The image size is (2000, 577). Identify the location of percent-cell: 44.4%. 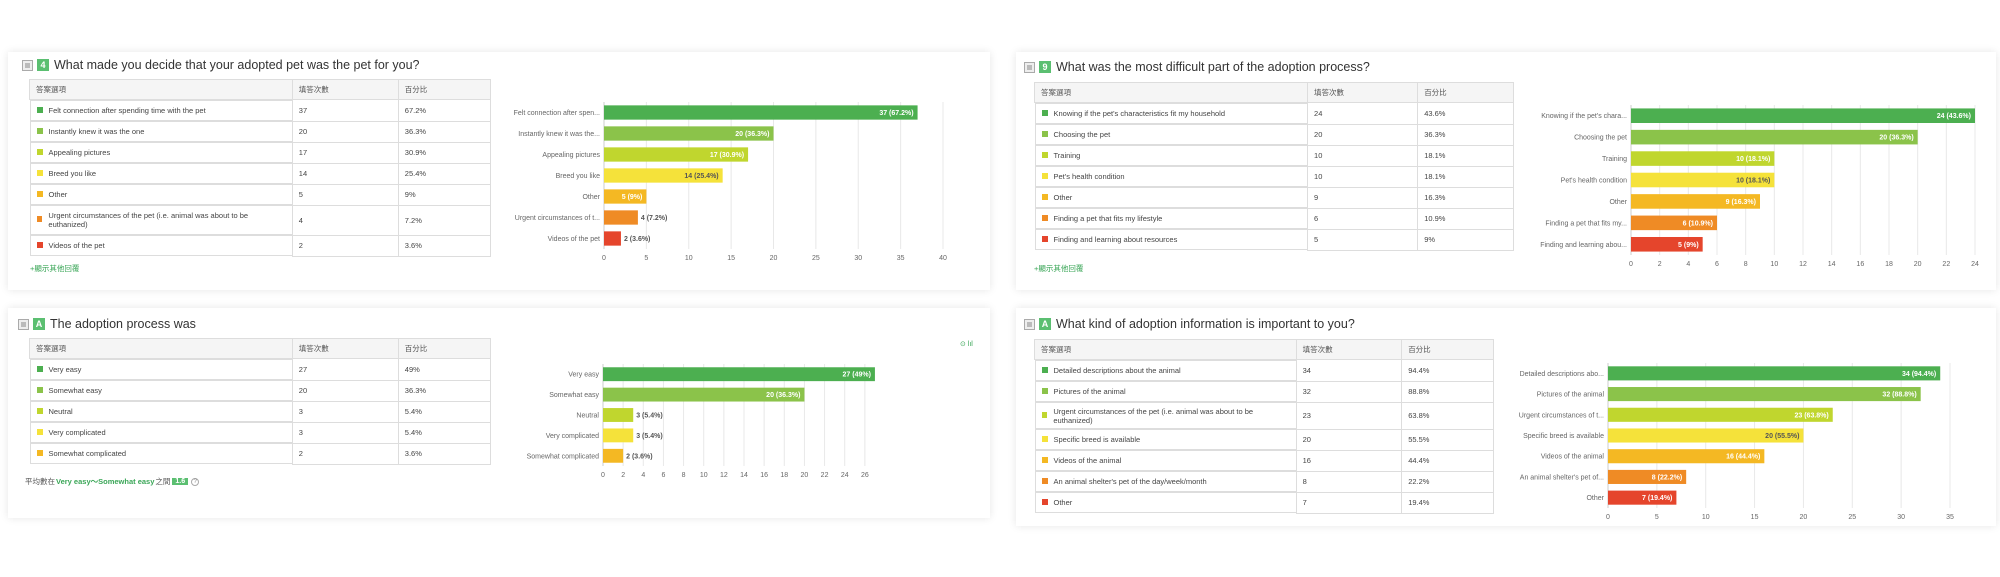
(1447, 460).